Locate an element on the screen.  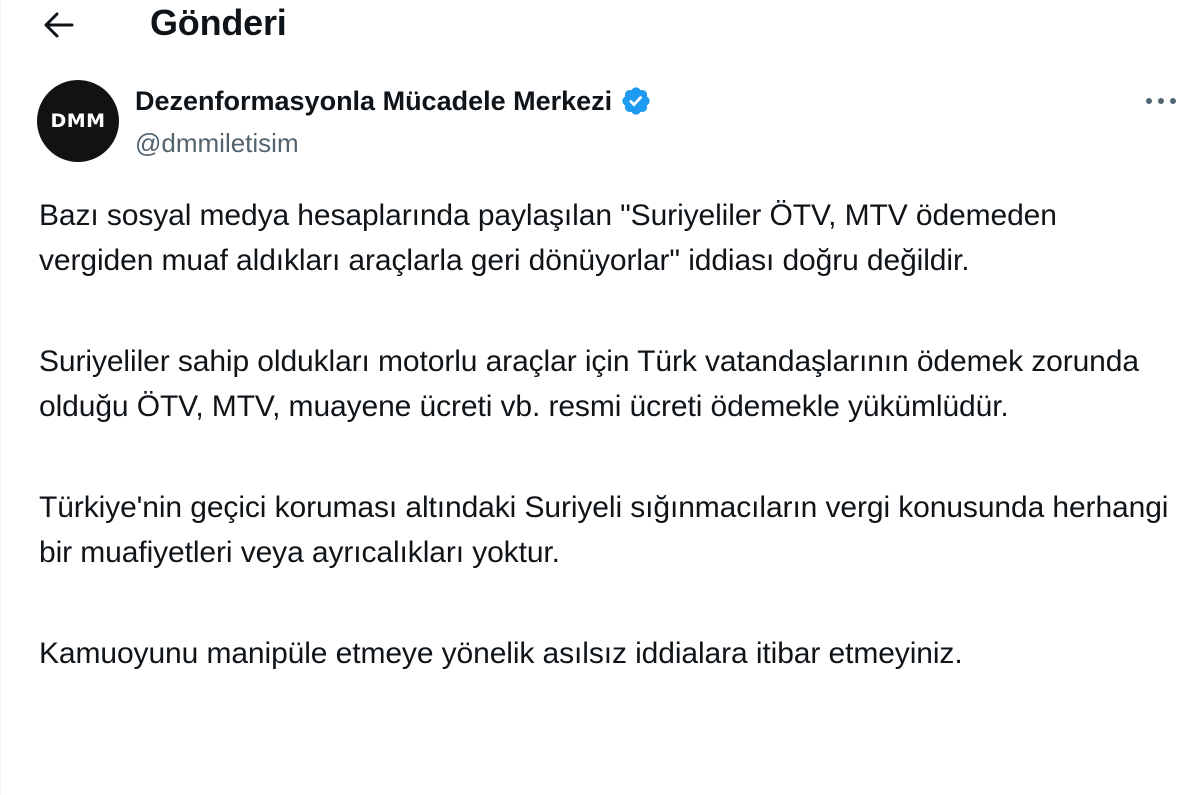
more-horizontal-icon is located at coordinates (1161, 101).